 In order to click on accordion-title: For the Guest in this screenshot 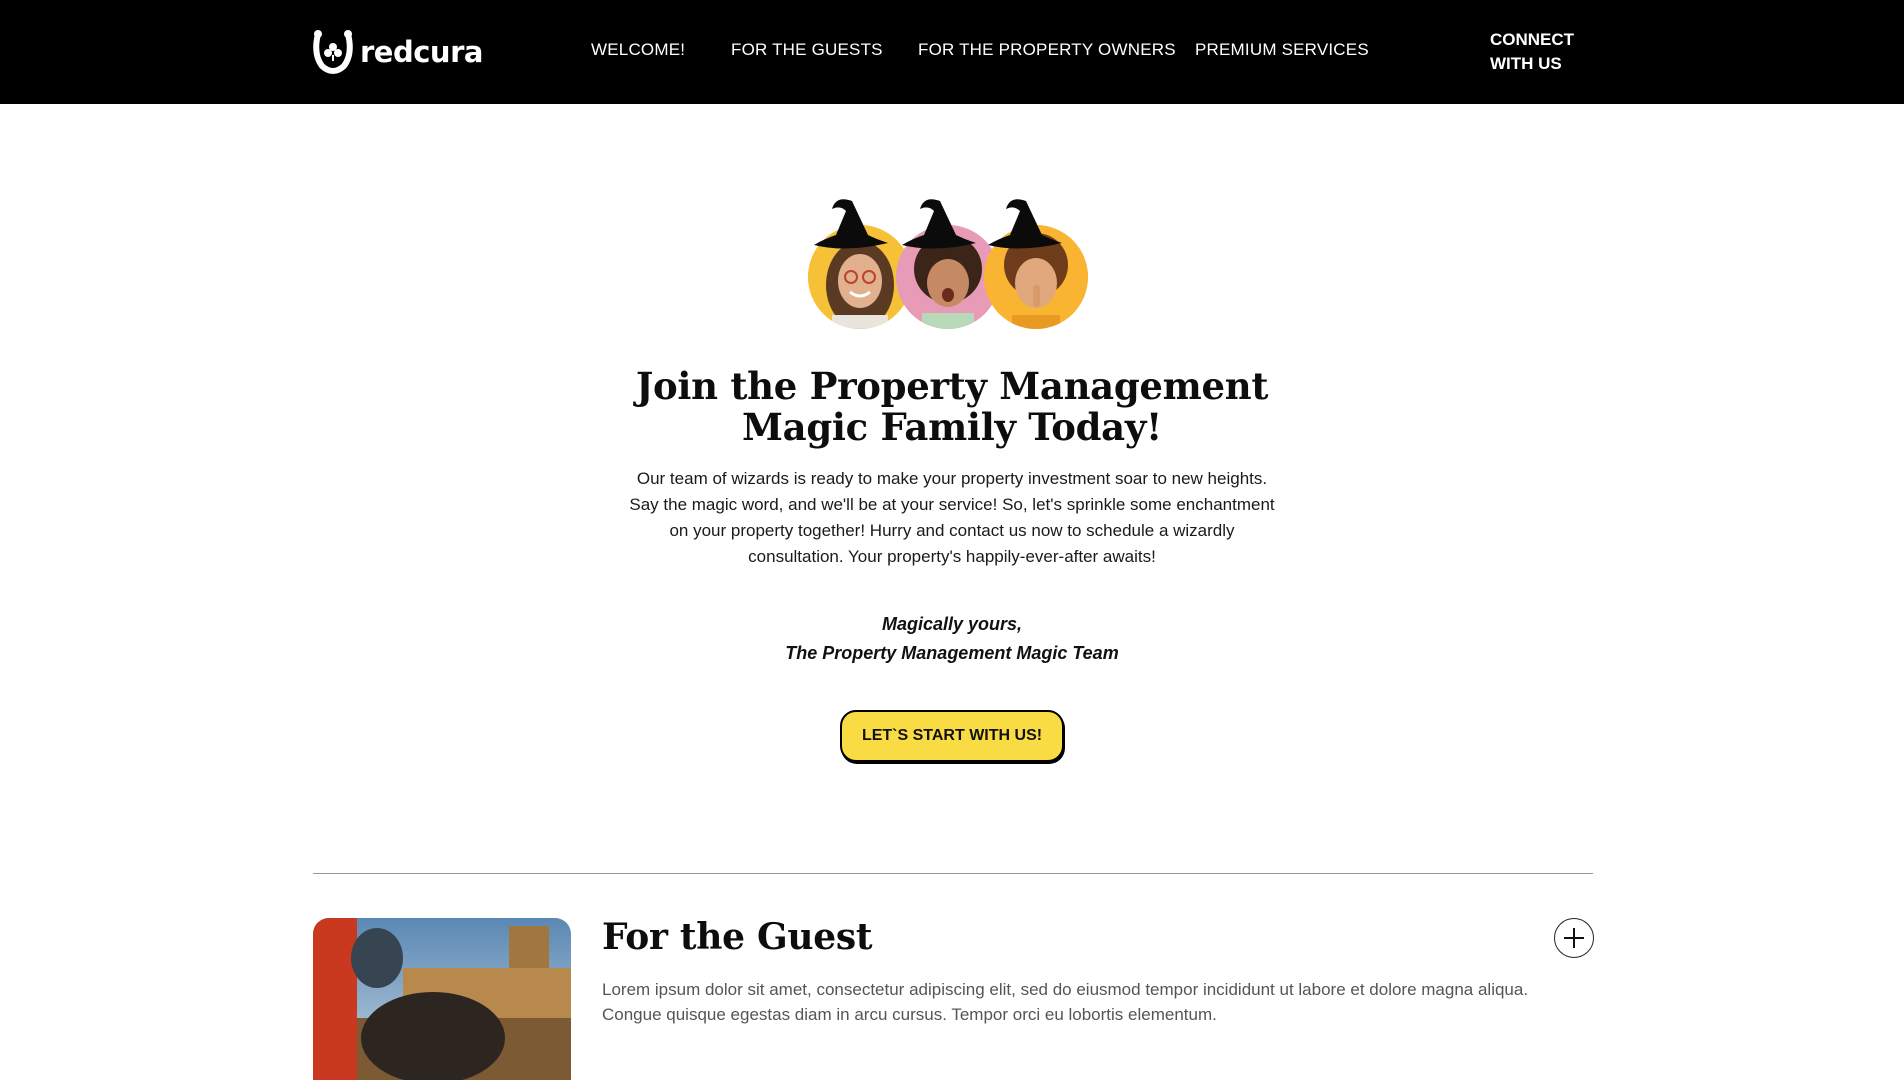, I will do `click(737, 937)`.